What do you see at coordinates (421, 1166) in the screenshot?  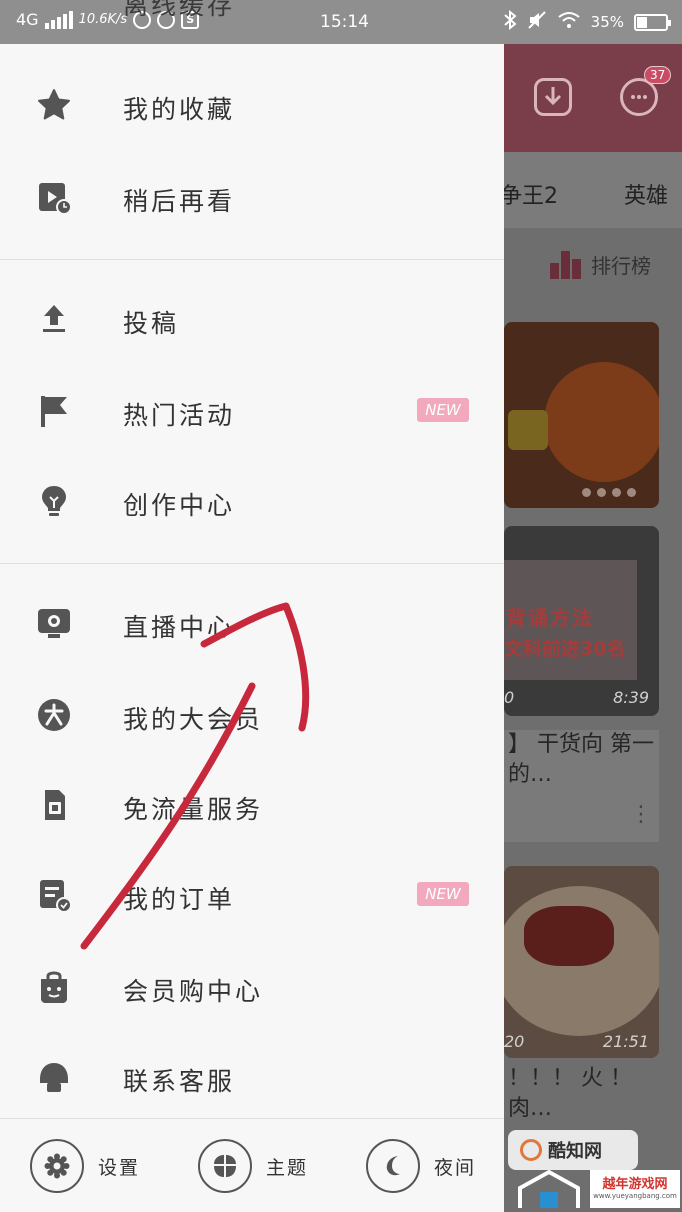 I see `night-mode-button: 夜间` at bounding box center [421, 1166].